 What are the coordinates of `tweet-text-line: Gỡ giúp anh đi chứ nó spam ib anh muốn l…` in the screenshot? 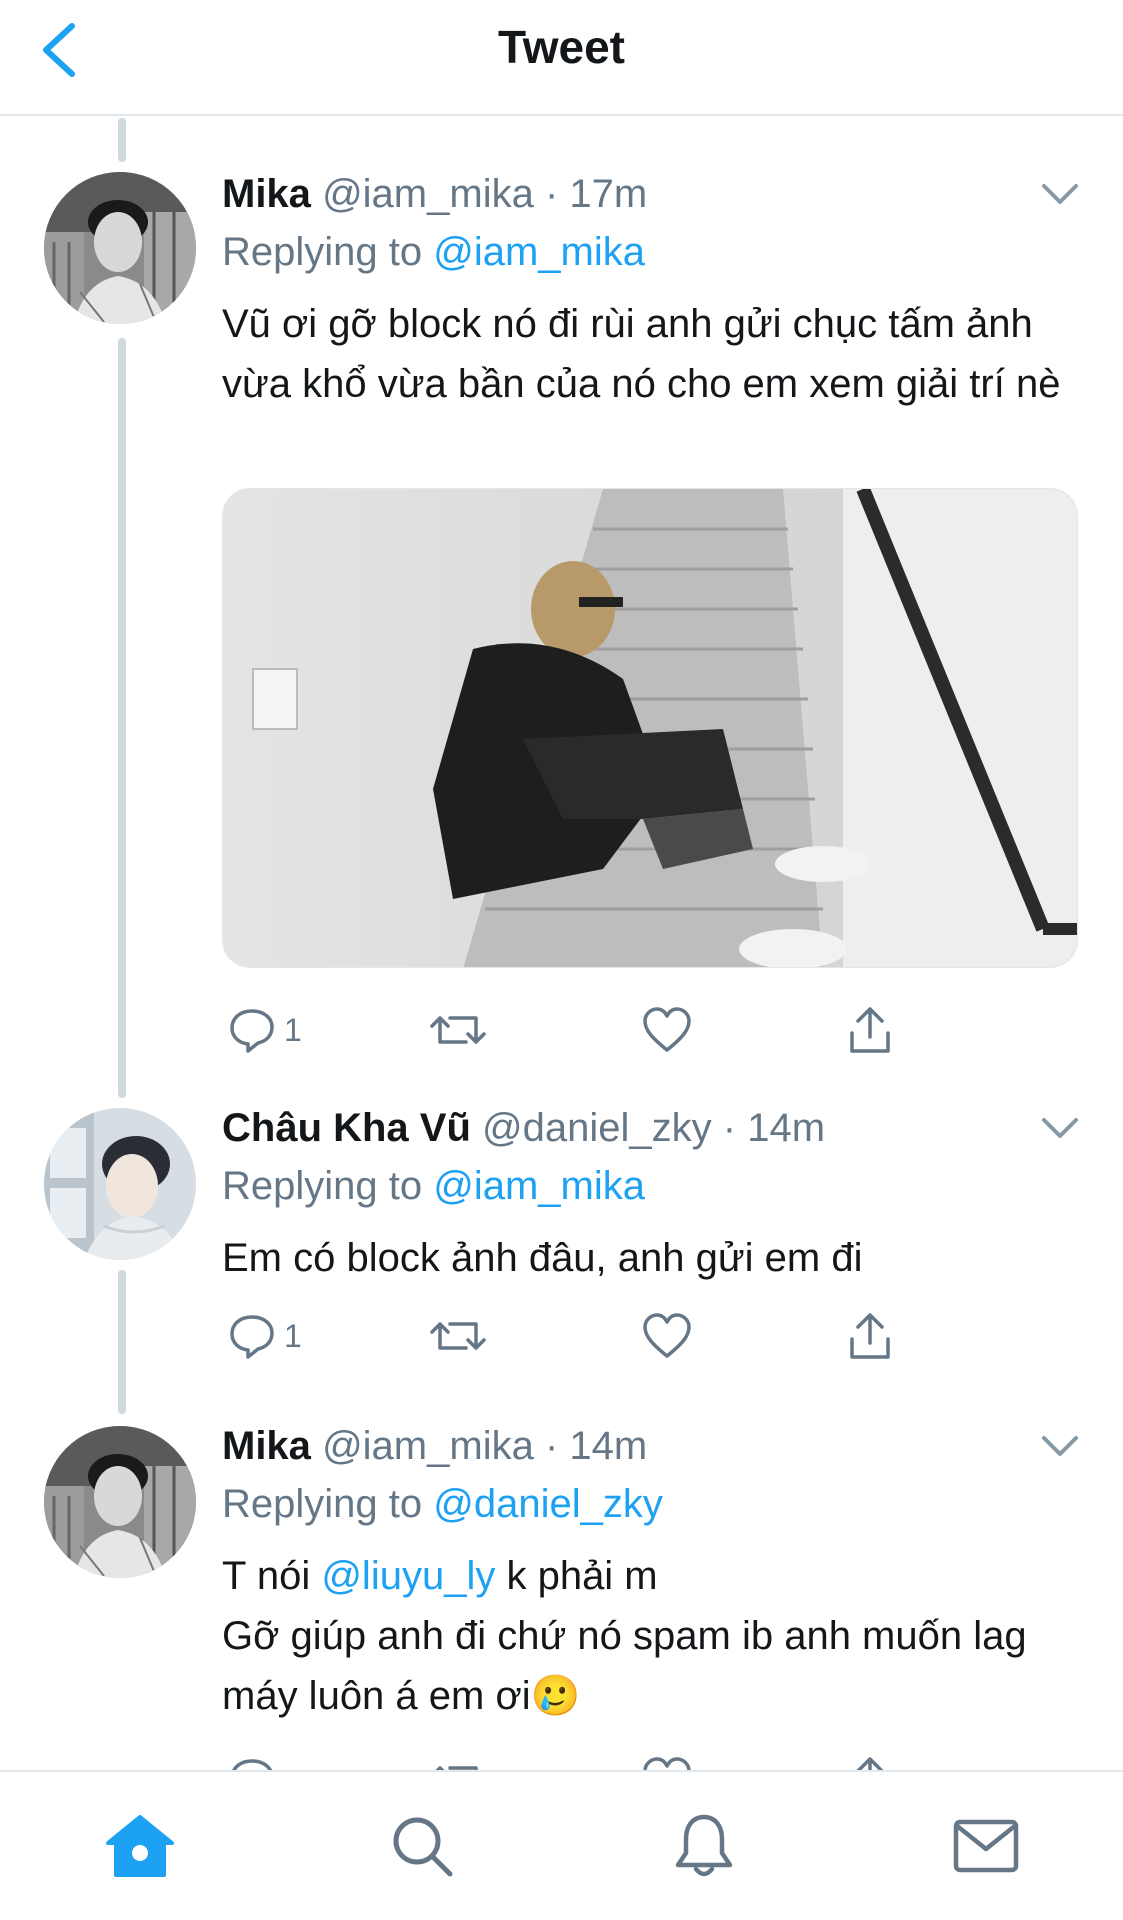 It's located at (652, 1666).